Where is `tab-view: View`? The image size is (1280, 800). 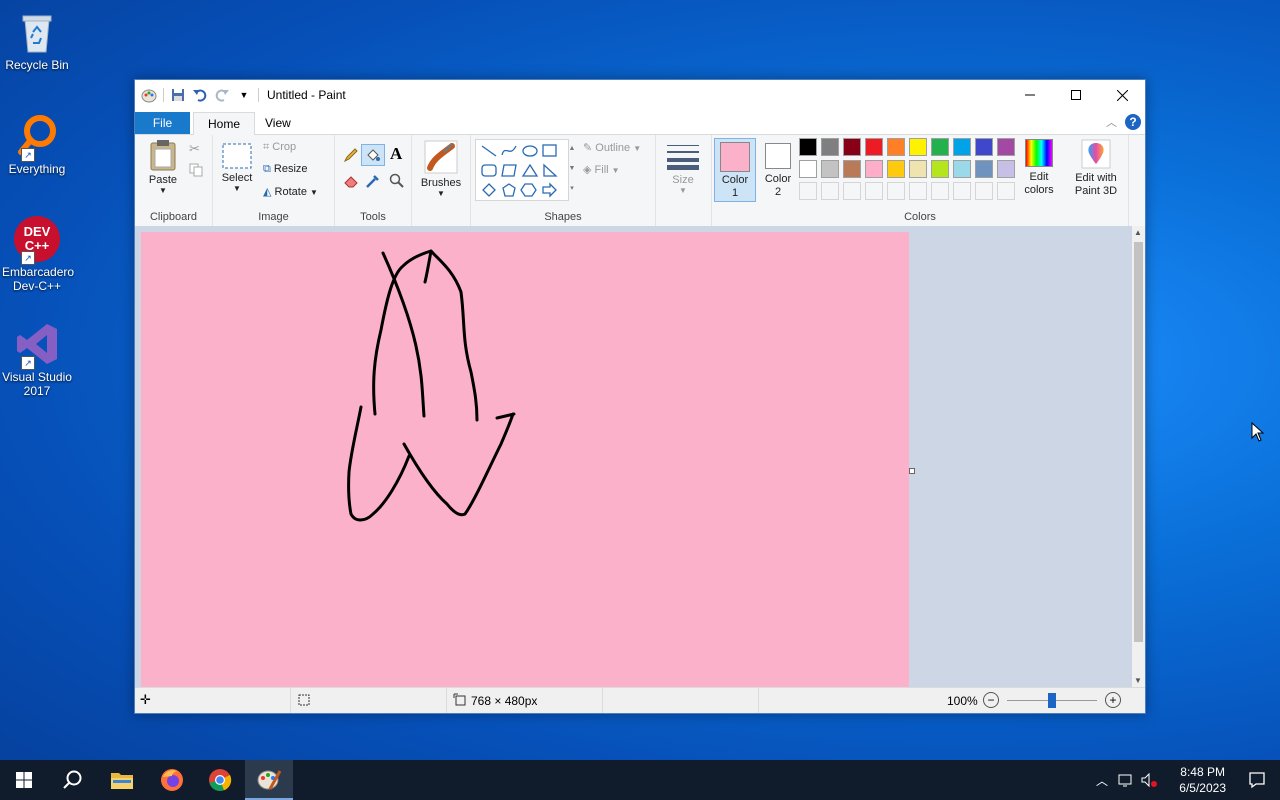
tab-view: View is located at coordinates (278, 123).